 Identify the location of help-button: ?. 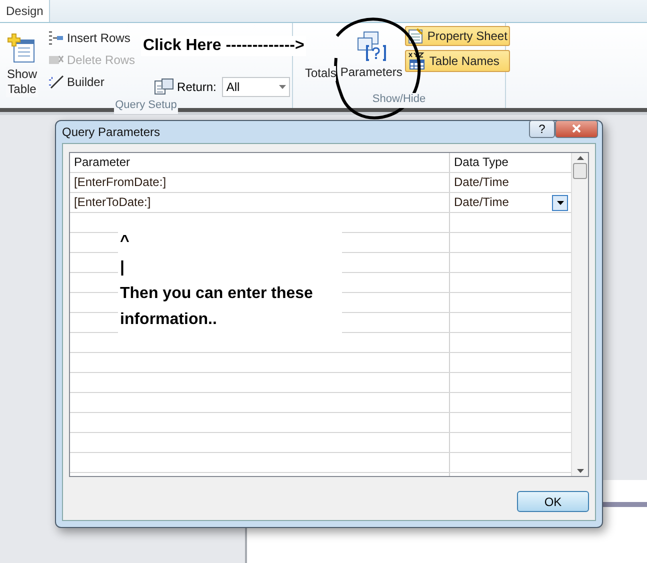
(542, 129).